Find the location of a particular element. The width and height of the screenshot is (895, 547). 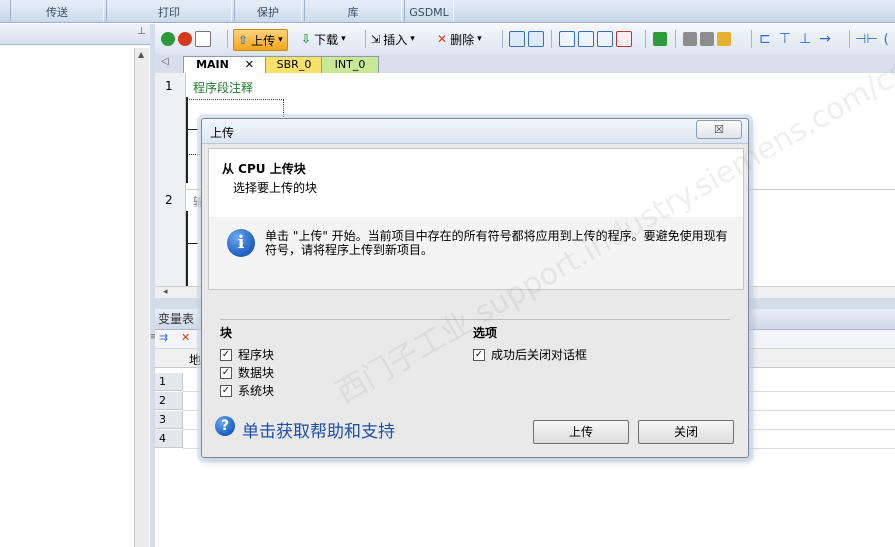

system-block-checkbox: ✓ 系统块 is located at coordinates (247, 390).